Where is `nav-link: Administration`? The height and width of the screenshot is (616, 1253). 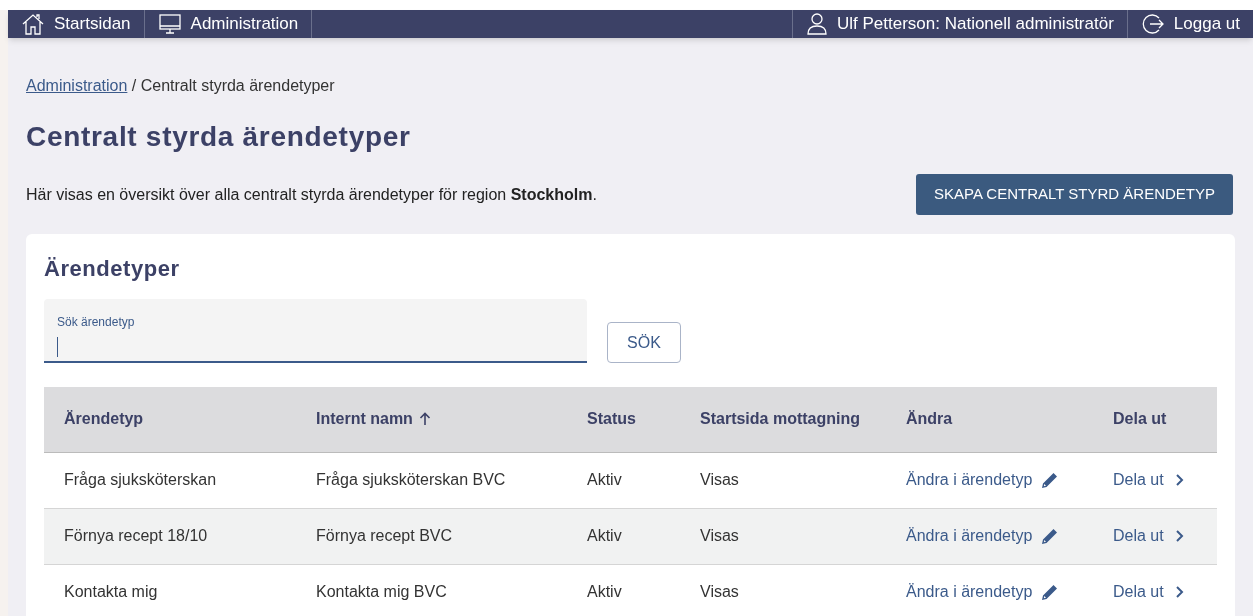
nav-link: Administration is located at coordinates (228, 24).